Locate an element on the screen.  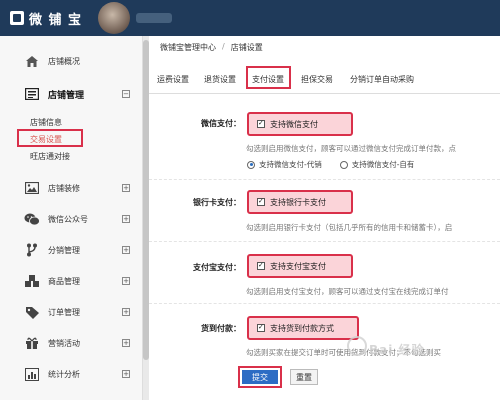
checkbox-label: 支持支付宝支付 is located at coordinates (298, 266).